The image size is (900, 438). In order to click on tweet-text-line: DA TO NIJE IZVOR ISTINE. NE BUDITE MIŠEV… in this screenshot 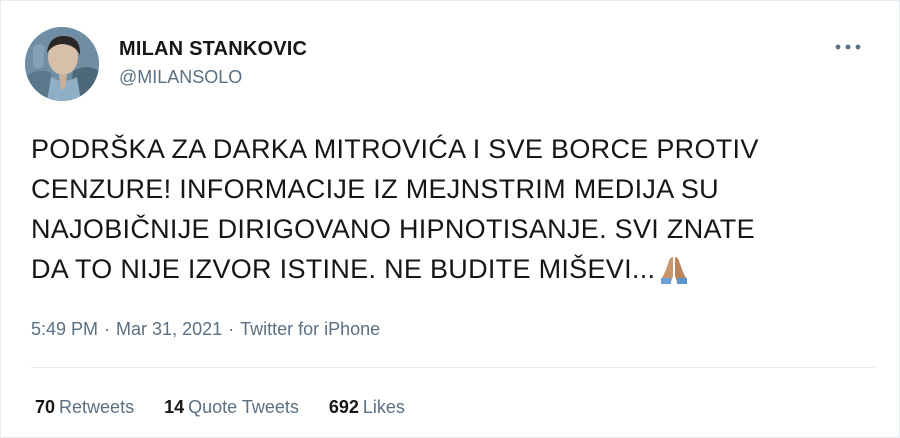, I will do `click(451, 272)`.